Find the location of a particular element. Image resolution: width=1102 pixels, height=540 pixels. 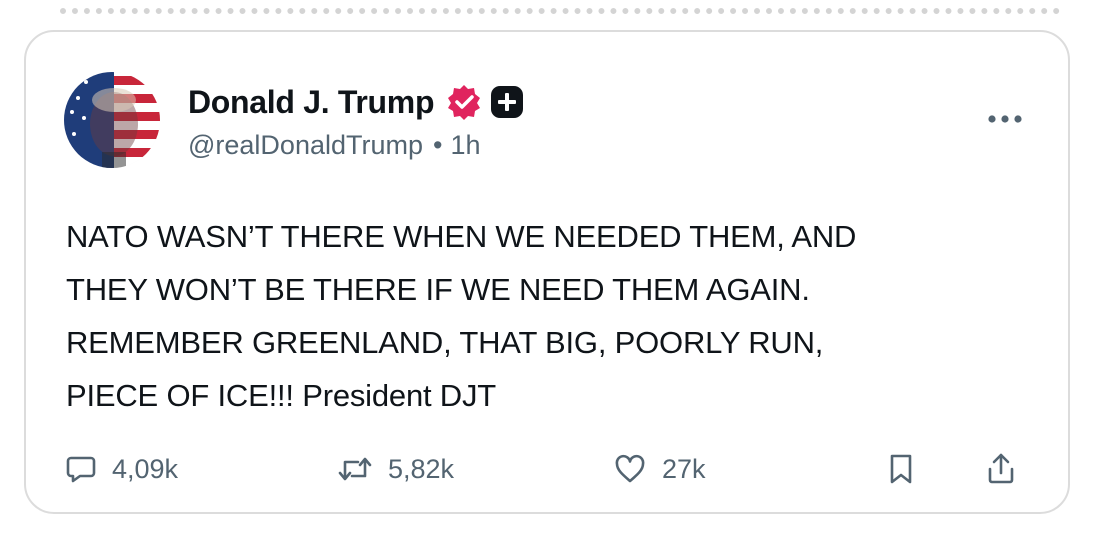

action-bar: 4,09k 5,82k 27k is located at coordinates (551, 469).